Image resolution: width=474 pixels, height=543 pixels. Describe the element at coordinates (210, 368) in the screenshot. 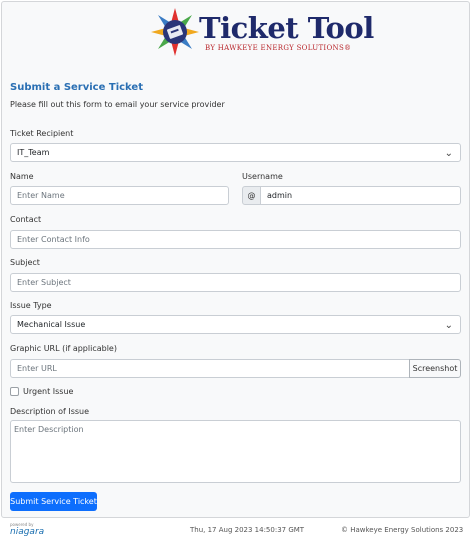

I see `graphic-url-input: Enter URL` at that location.